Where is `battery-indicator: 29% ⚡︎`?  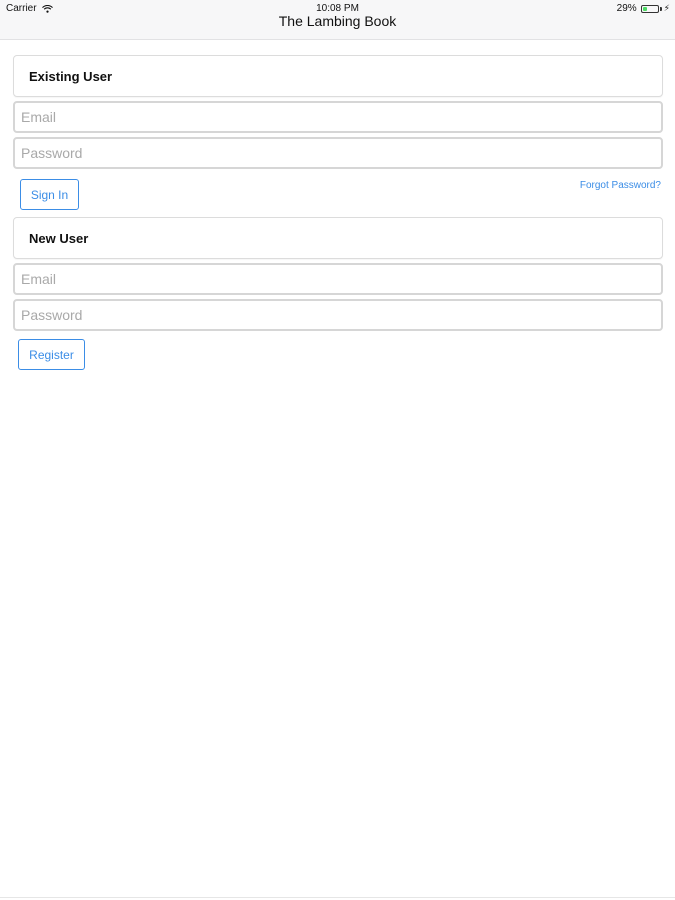 battery-indicator: 29% ⚡︎ is located at coordinates (643, 8).